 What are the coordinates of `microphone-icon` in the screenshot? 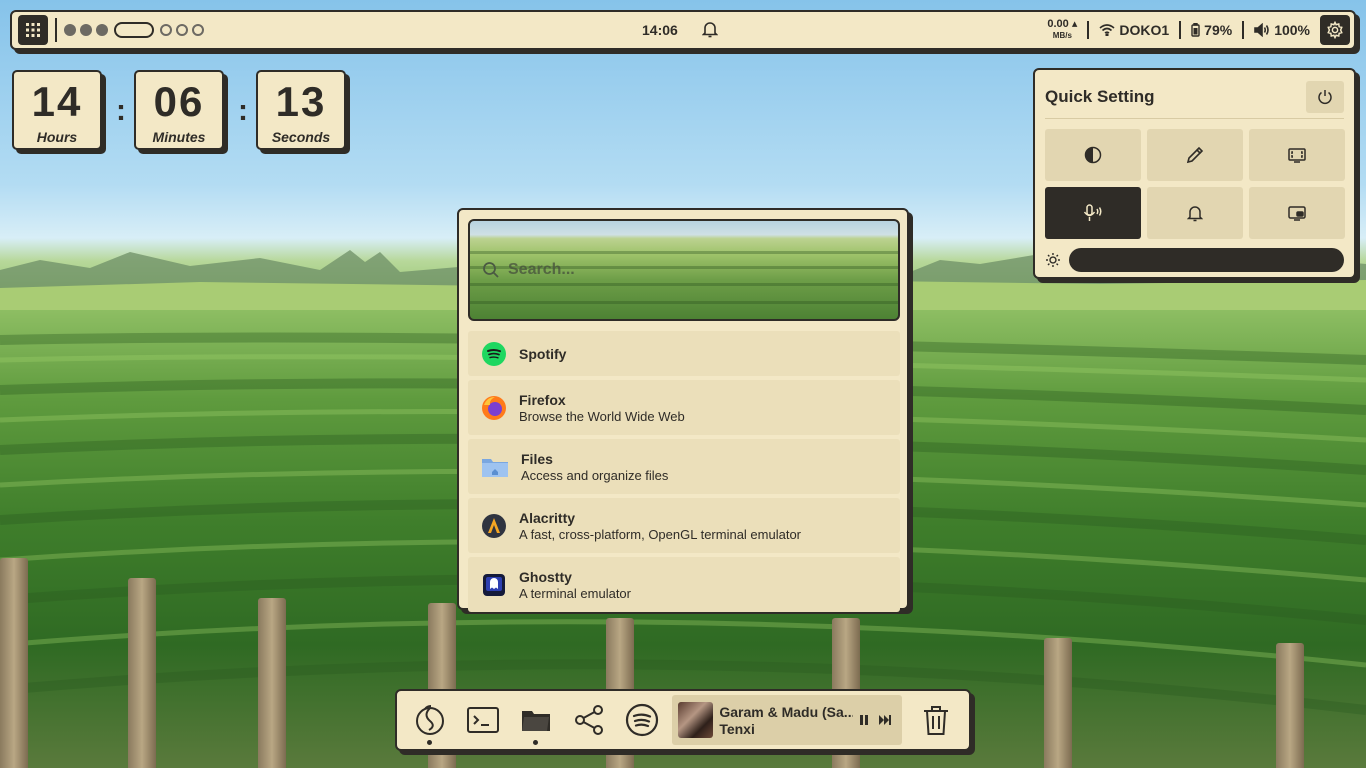 It's located at (1092, 212).